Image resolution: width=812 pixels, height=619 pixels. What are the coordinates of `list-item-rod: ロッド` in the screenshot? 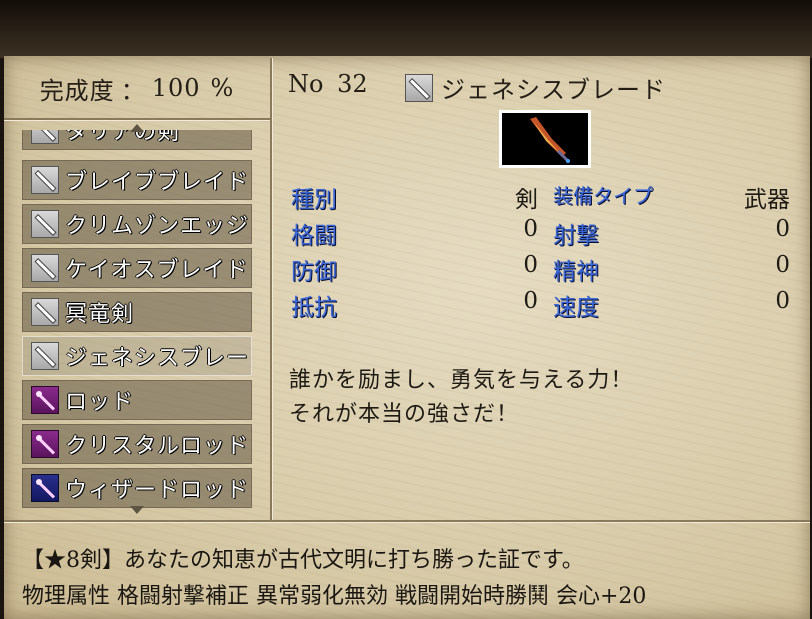 It's located at (137, 400).